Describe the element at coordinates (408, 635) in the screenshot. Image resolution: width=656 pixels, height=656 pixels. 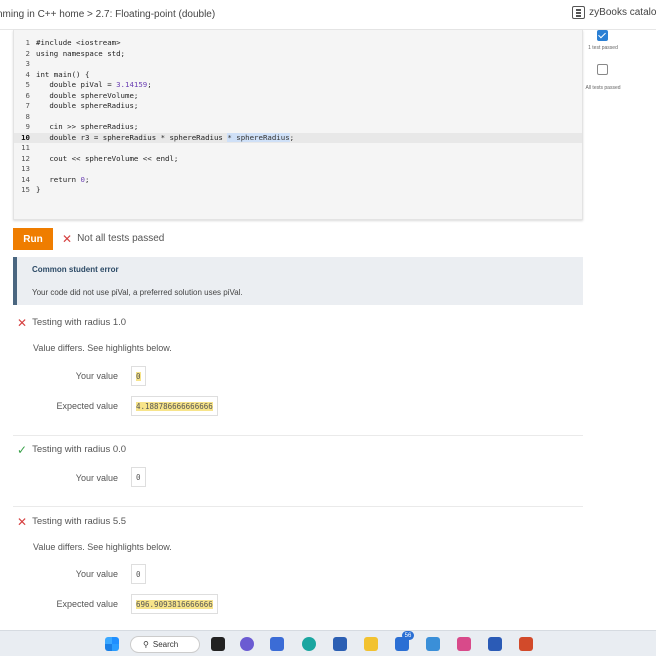
I see `notification-badge: 56` at that location.